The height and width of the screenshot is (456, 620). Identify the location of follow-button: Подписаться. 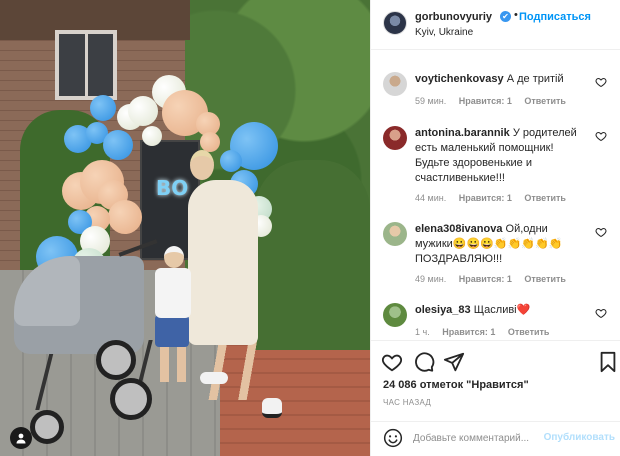
(555, 17).